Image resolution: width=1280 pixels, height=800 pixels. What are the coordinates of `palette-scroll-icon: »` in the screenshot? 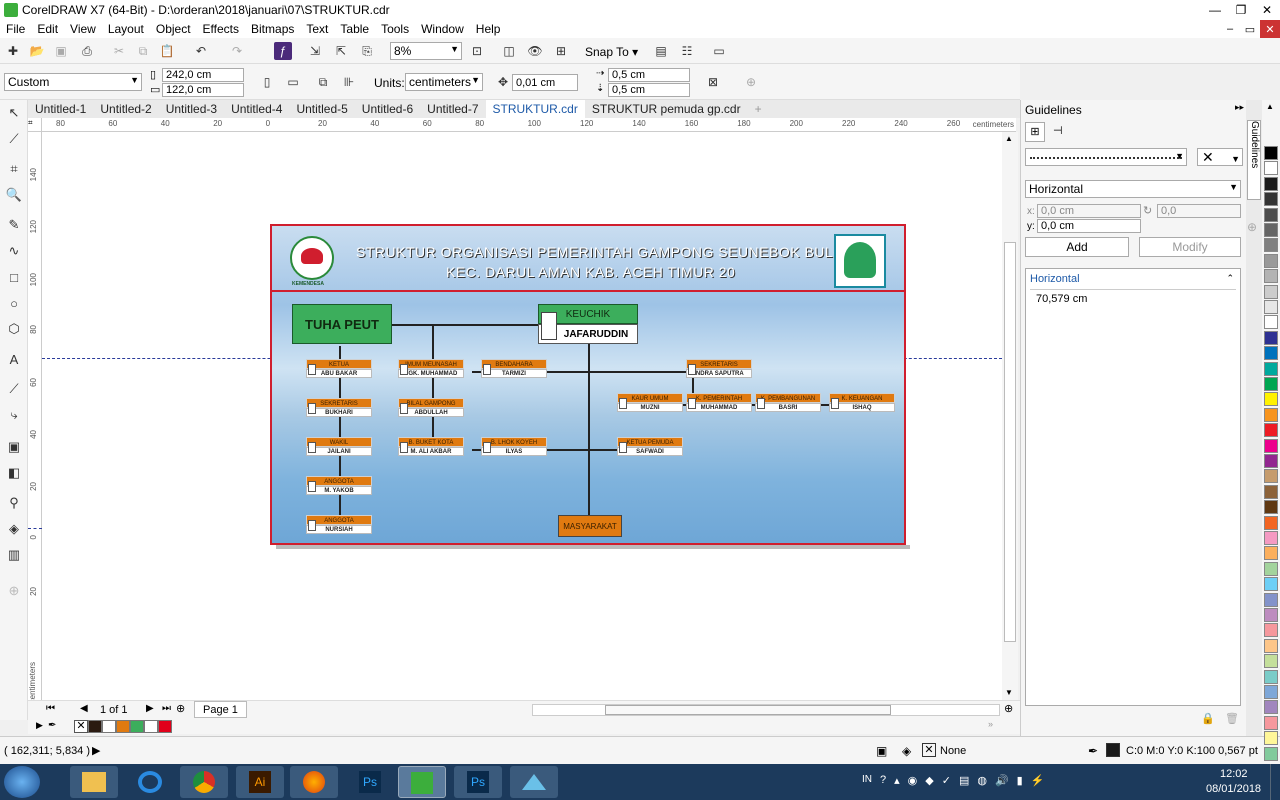 It's located at (990, 724).